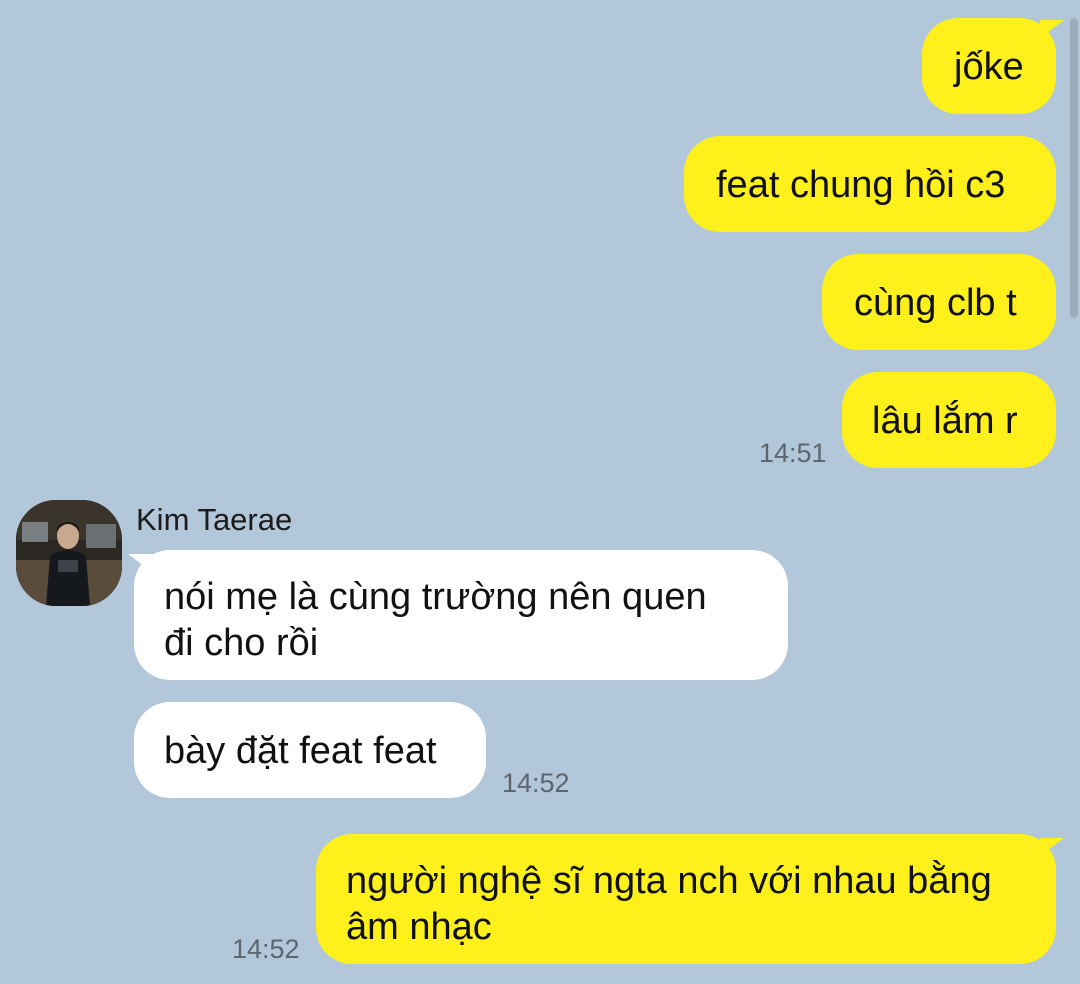  I want to click on message-text: jốke, so click(989, 67).